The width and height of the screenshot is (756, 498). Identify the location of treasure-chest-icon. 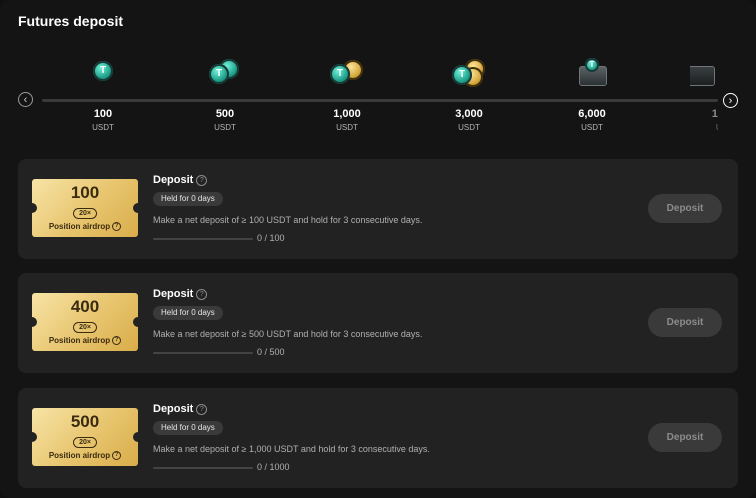
(703, 74).